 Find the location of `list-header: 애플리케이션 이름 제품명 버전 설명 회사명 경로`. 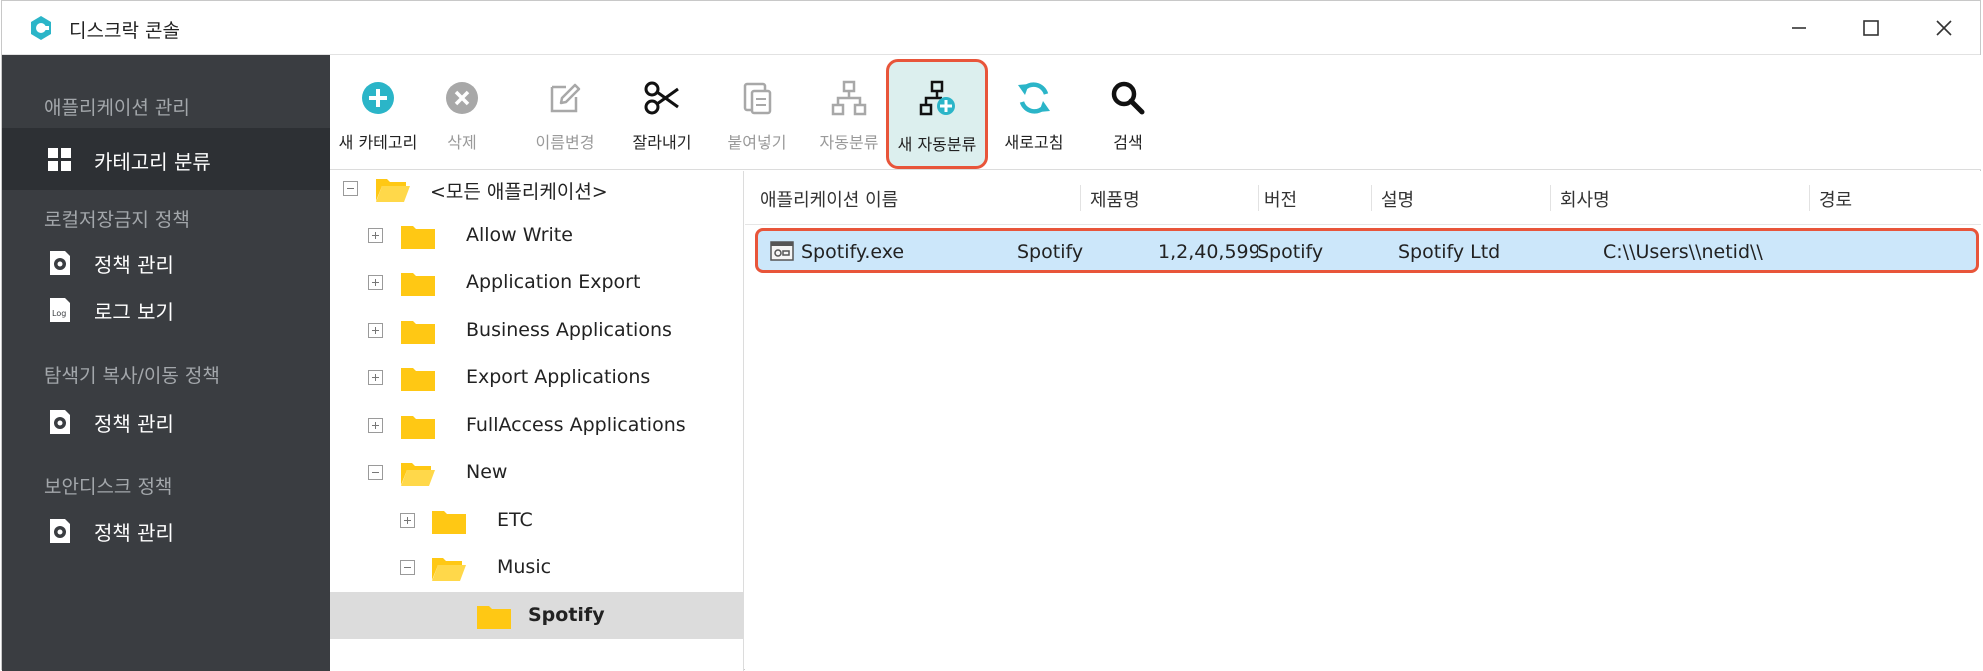

list-header: 애플리케이션 이름 제품명 버전 설명 회사명 경로 is located at coordinates (1363, 198).